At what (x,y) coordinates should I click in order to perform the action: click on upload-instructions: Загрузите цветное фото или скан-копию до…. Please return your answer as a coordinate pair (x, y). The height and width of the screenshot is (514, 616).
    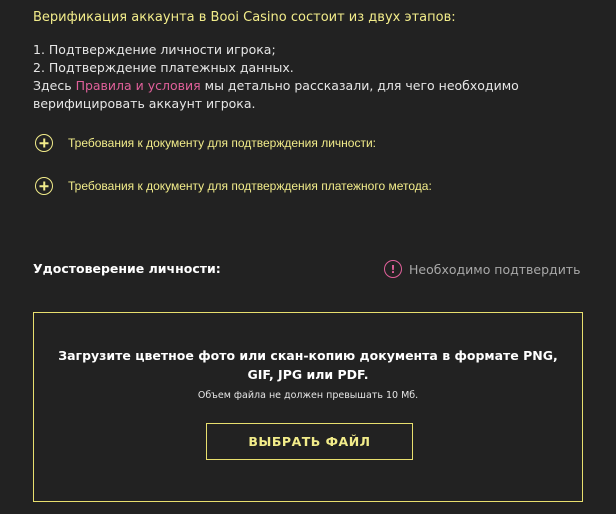
    Looking at the image, I should click on (308, 365).